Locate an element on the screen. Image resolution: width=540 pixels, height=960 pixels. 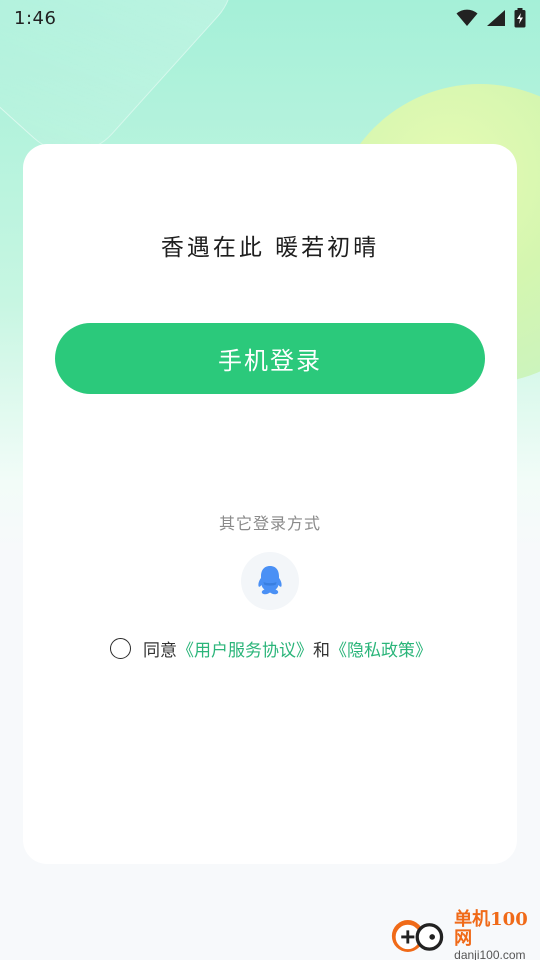
watermark-title: 单机100网 is located at coordinates (491, 928).